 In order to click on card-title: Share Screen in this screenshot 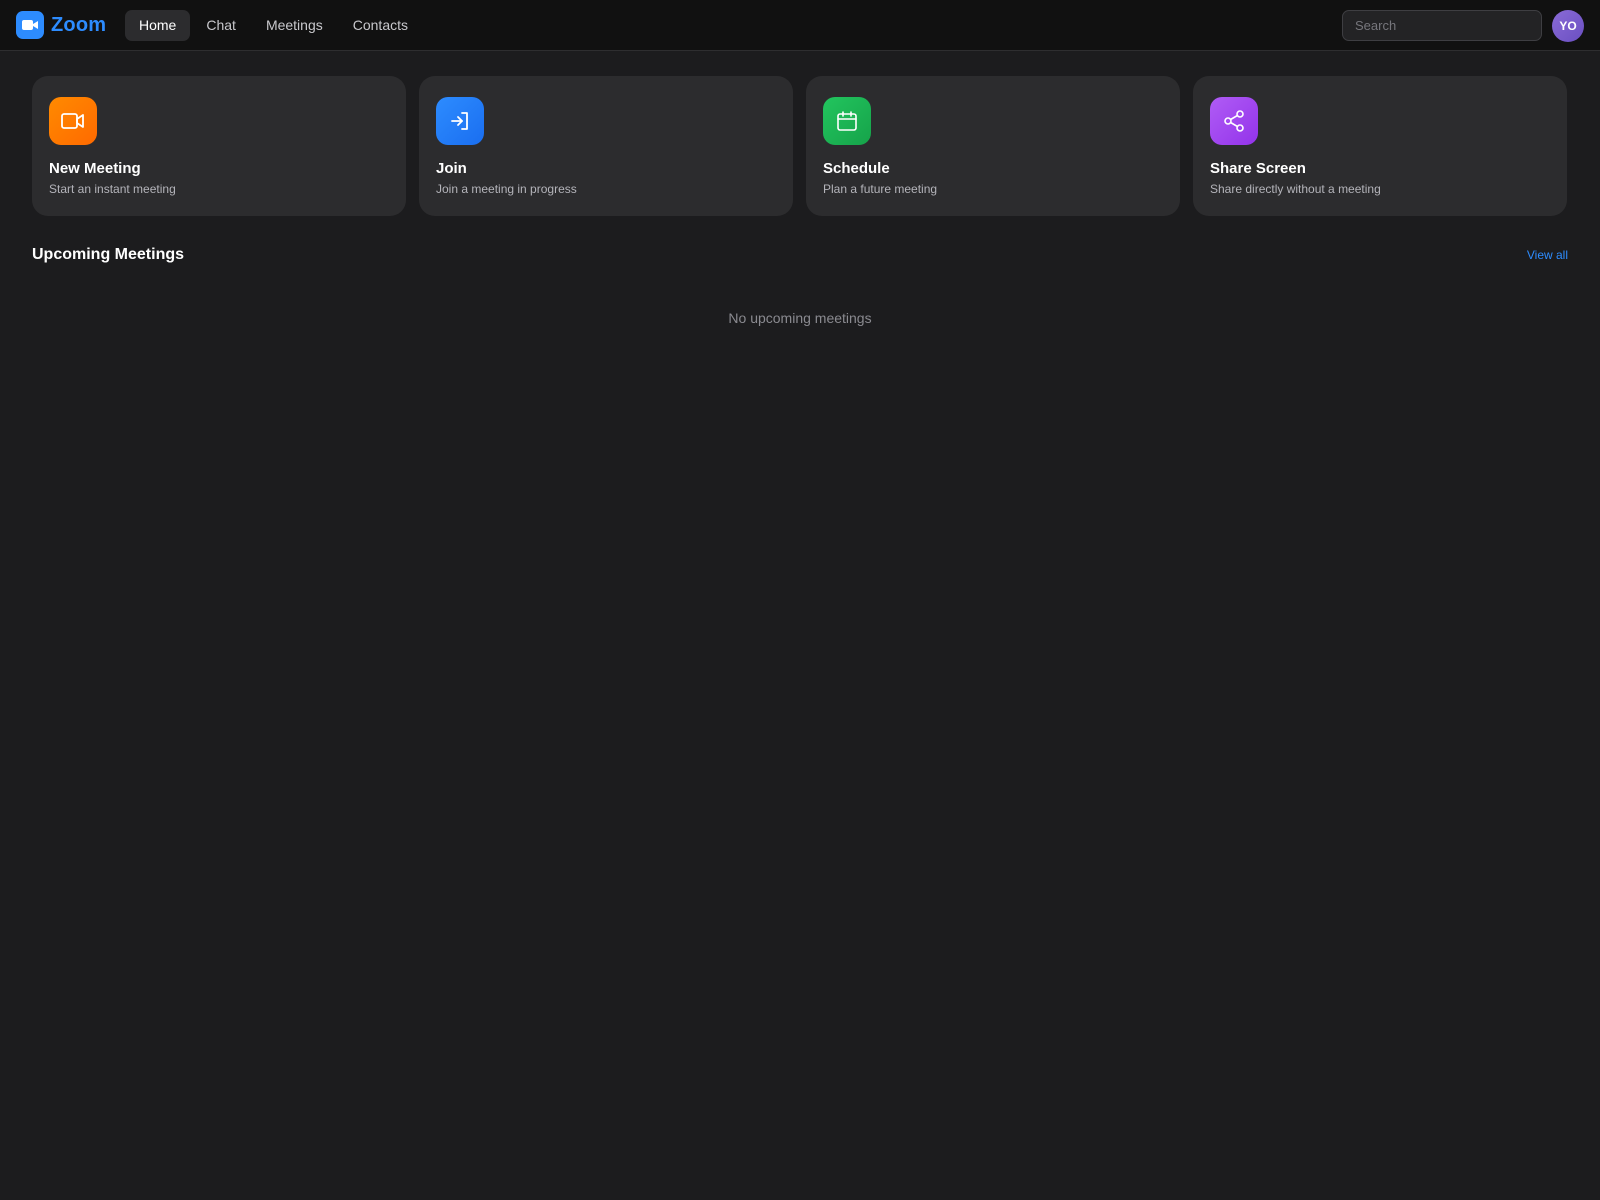, I will do `click(1258, 168)`.